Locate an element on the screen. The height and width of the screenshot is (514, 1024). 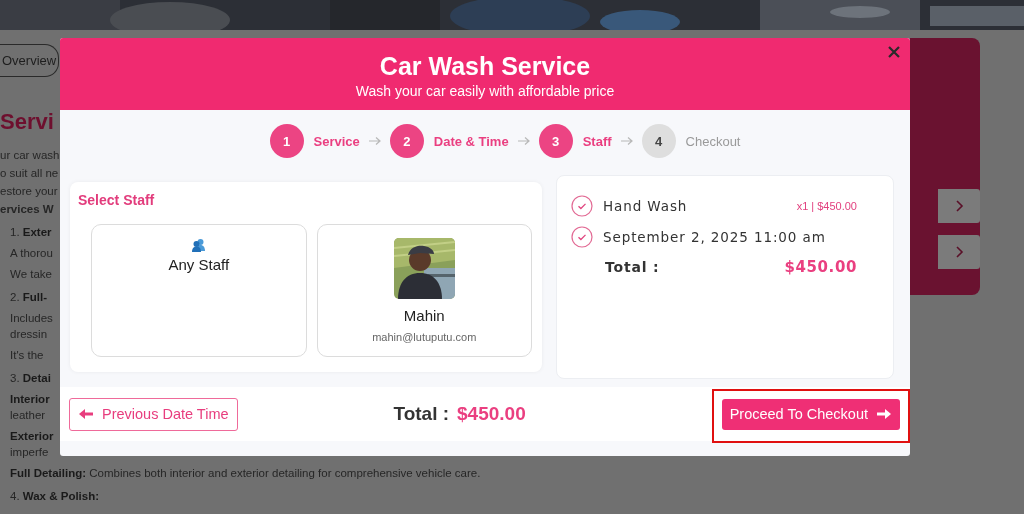
arrow-left-icon is located at coordinates (86, 414).